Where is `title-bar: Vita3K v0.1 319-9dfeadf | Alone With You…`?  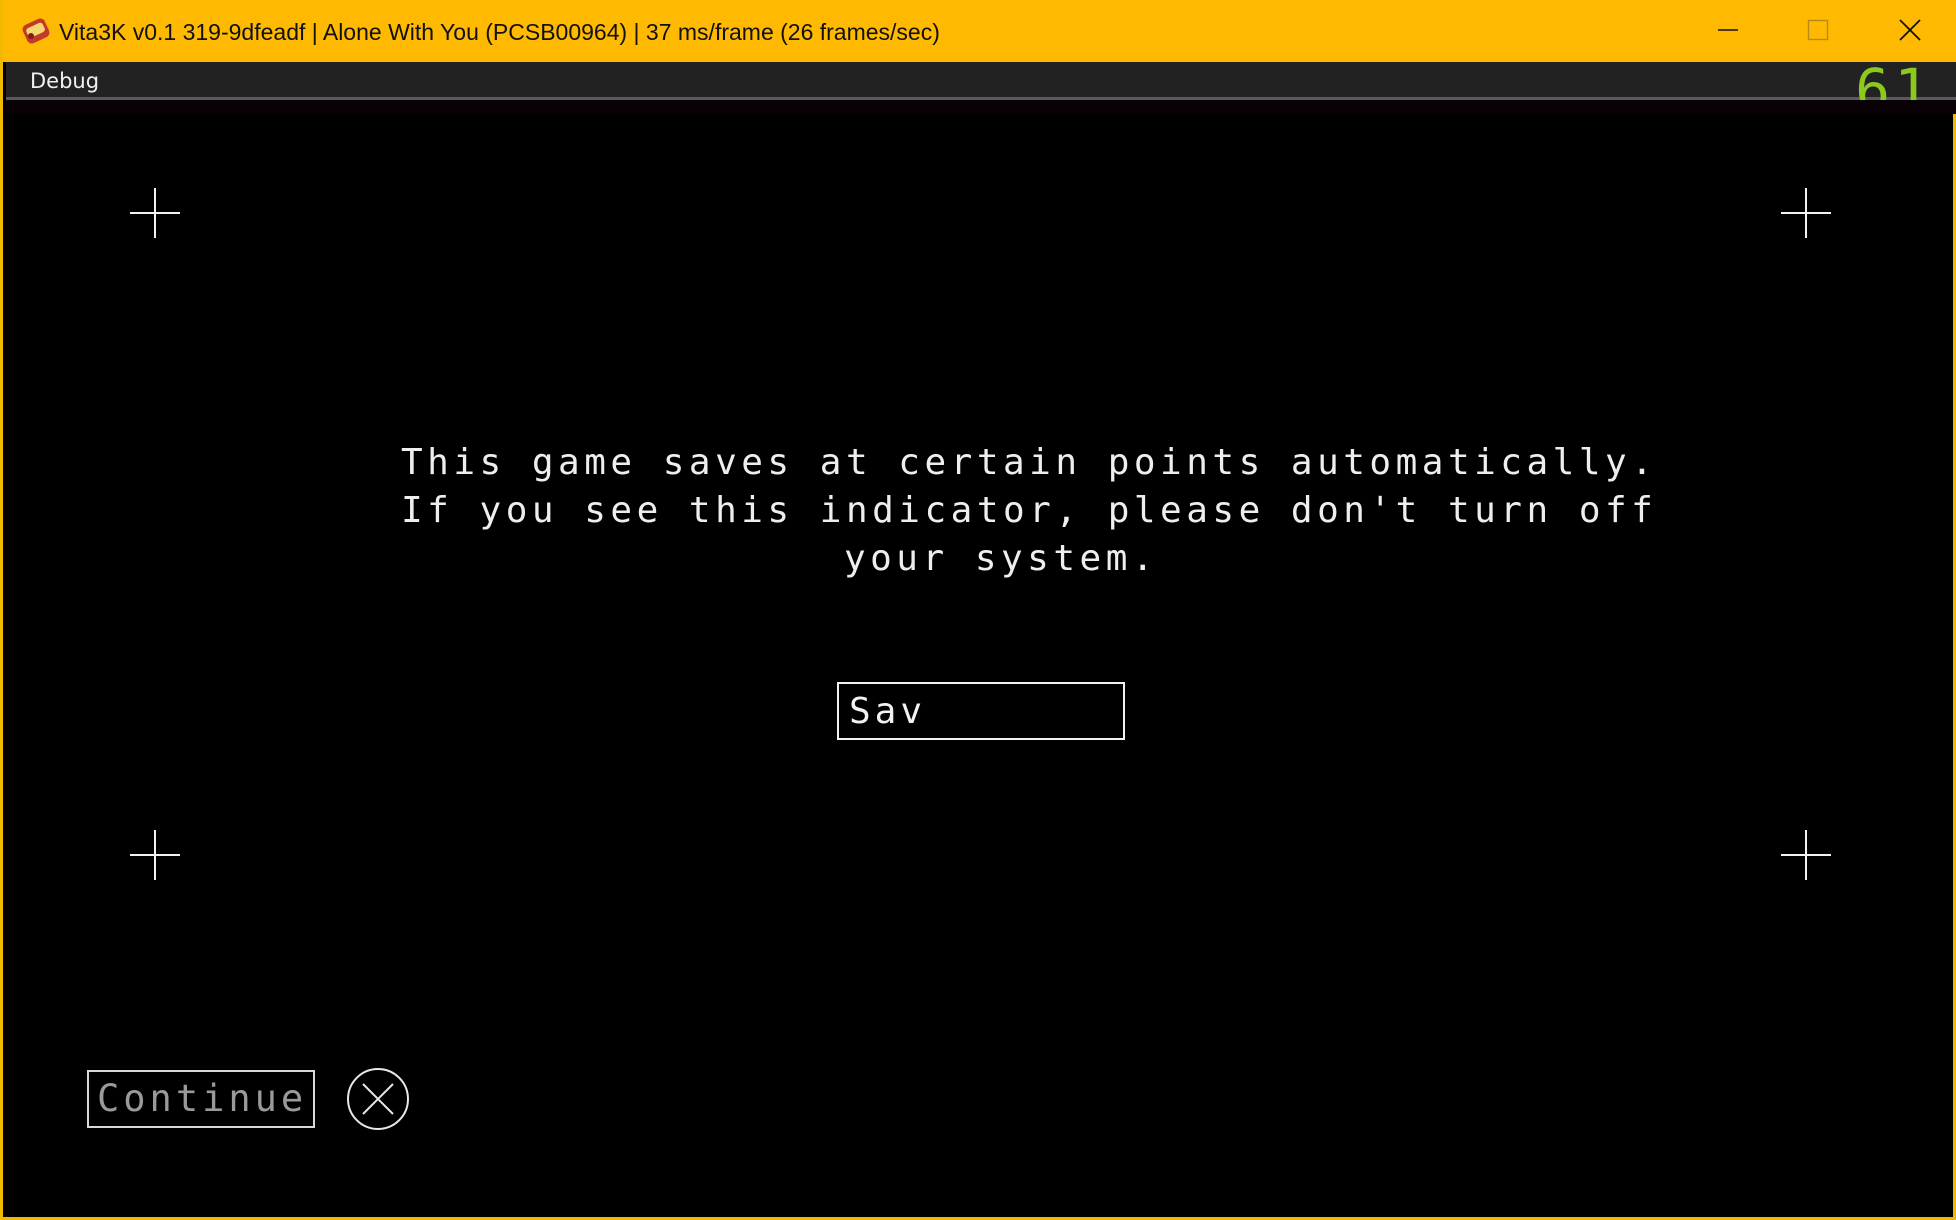 title-bar: Vita3K v0.1 319-9dfeadf | Alone With You… is located at coordinates (979, 31).